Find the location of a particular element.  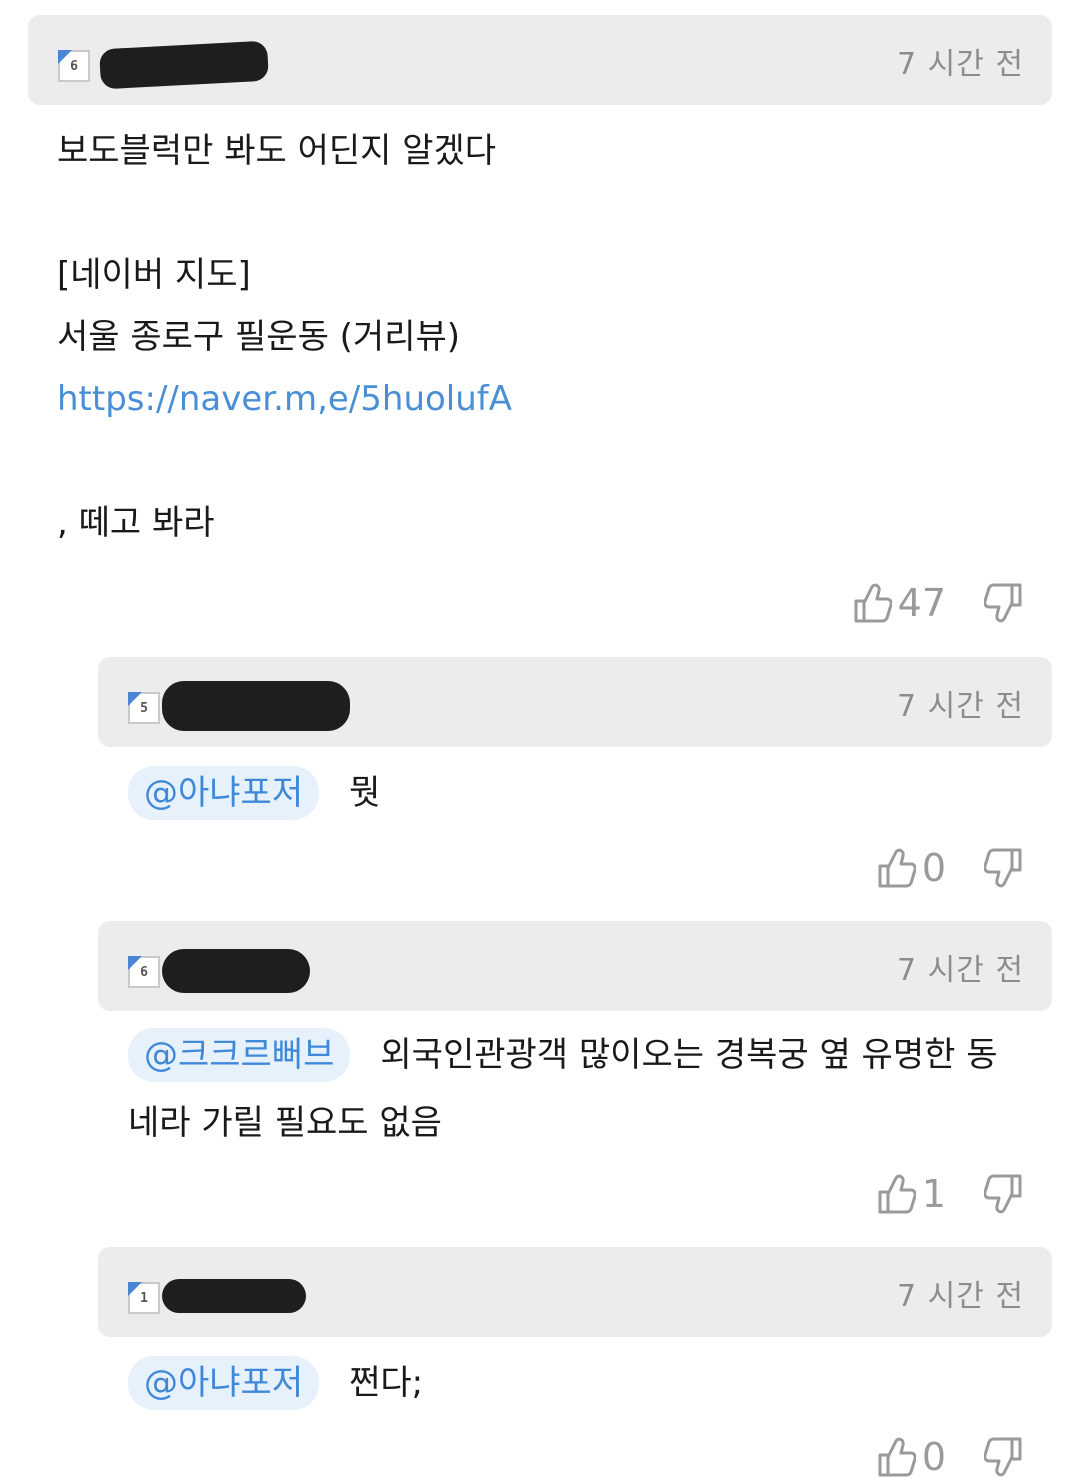

vote-bar: 47 is located at coordinates (938, 603).